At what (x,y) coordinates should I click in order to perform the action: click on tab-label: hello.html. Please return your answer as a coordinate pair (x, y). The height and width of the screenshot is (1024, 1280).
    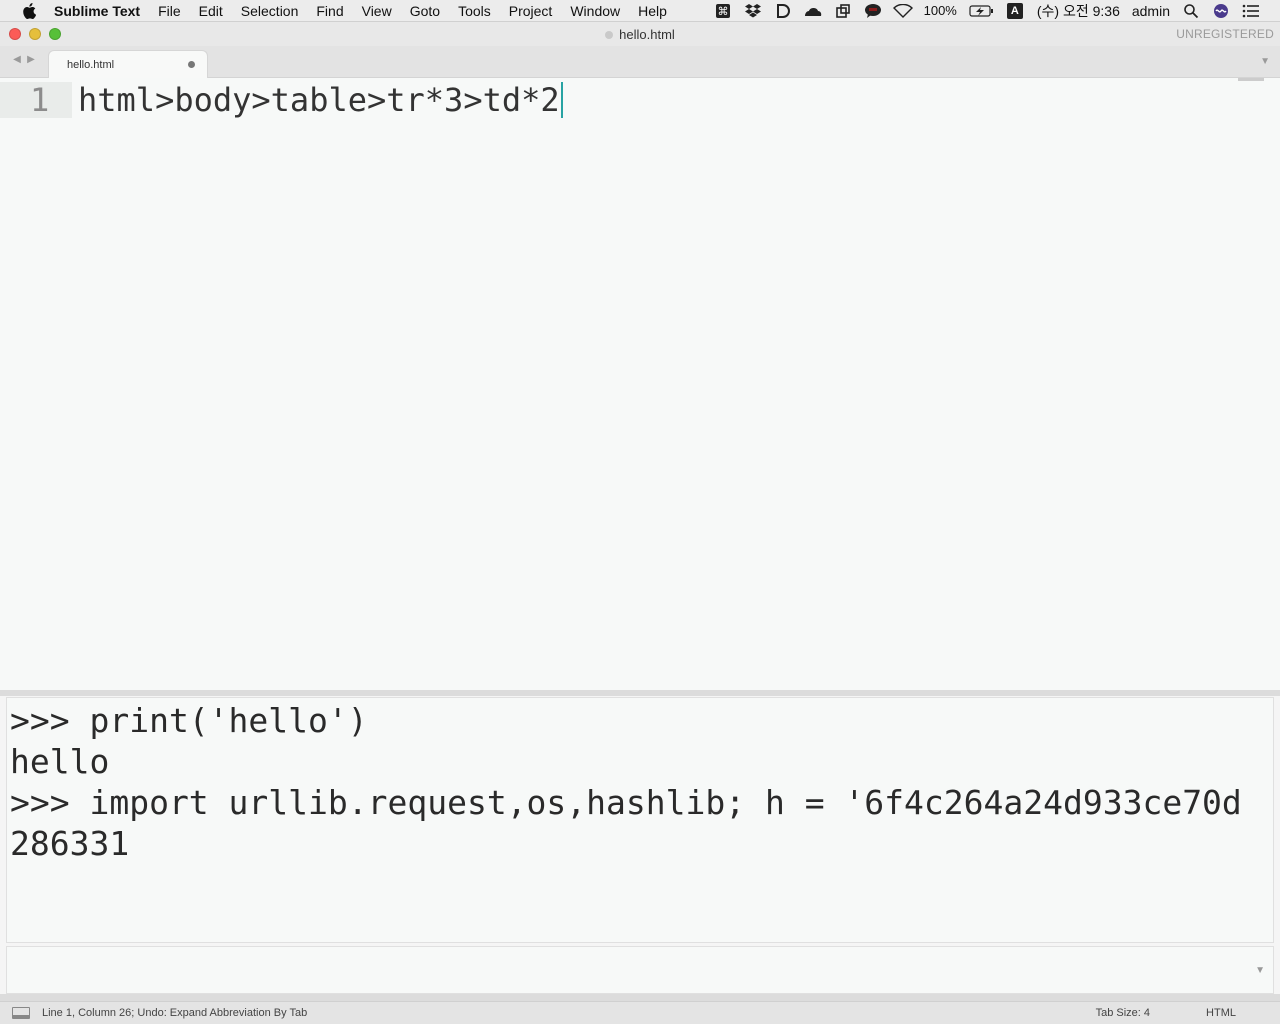
    Looking at the image, I should click on (91, 64).